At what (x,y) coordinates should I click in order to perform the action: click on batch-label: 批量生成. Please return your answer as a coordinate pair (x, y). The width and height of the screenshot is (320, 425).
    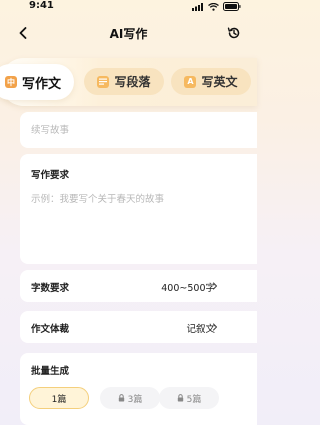
    Looking at the image, I should click on (50, 371).